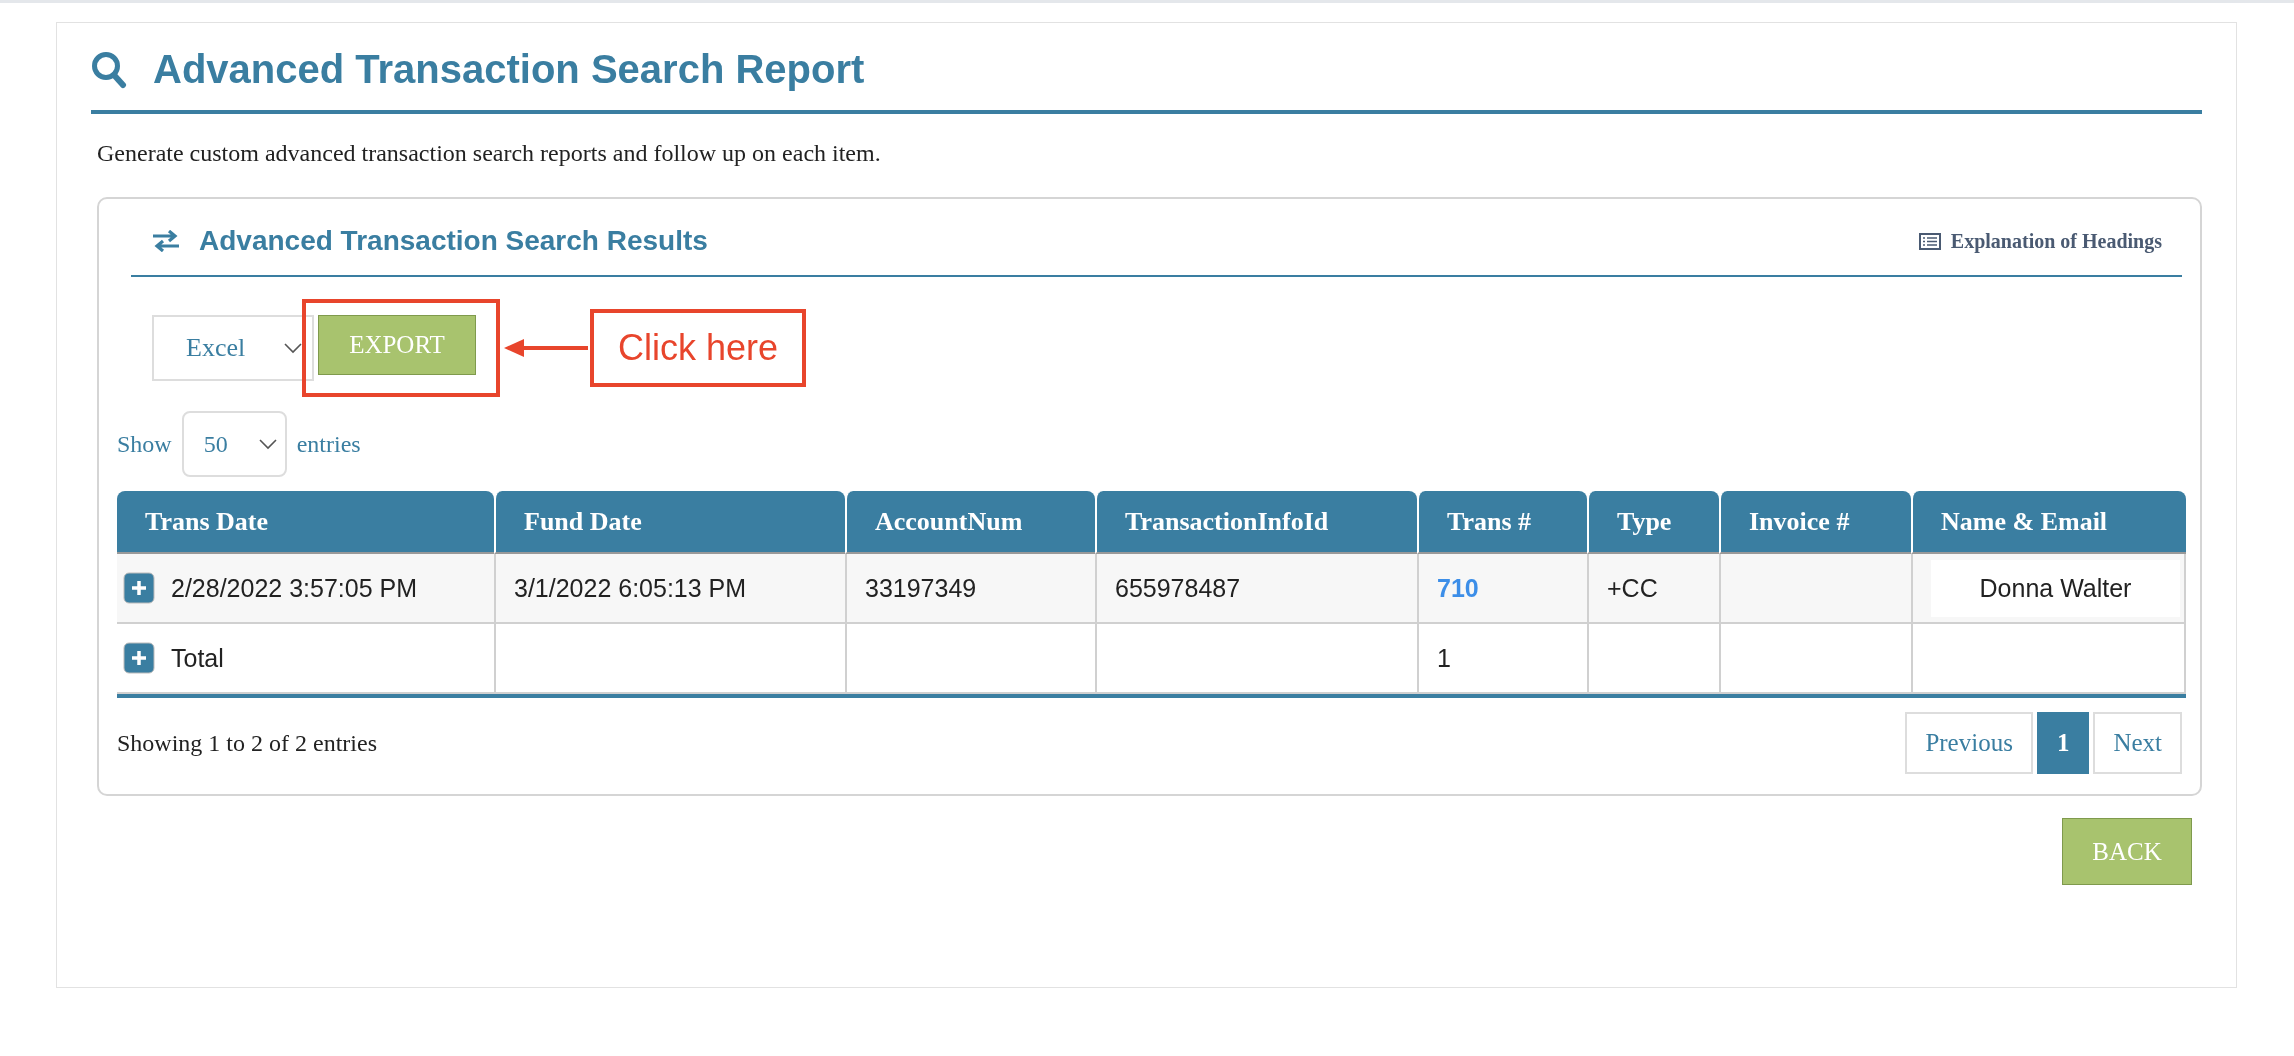  What do you see at coordinates (2055, 588) in the screenshot?
I see `table-cell: Donna Walter` at bounding box center [2055, 588].